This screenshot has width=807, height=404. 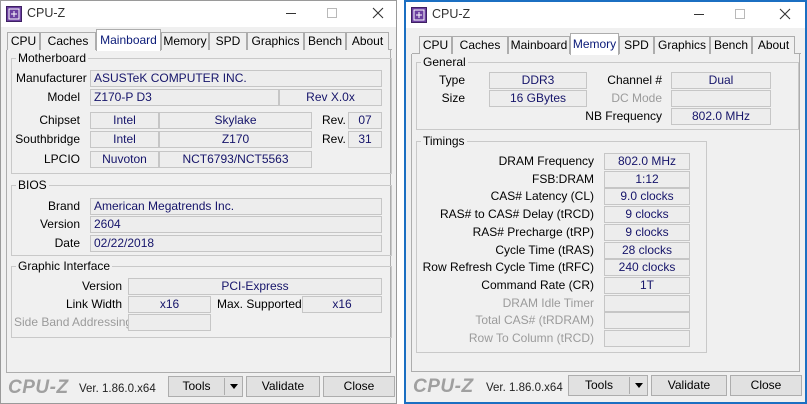 What do you see at coordinates (259, 304) in the screenshot?
I see `gi-max-supported-label: Max. Supported` at bounding box center [259, 304].